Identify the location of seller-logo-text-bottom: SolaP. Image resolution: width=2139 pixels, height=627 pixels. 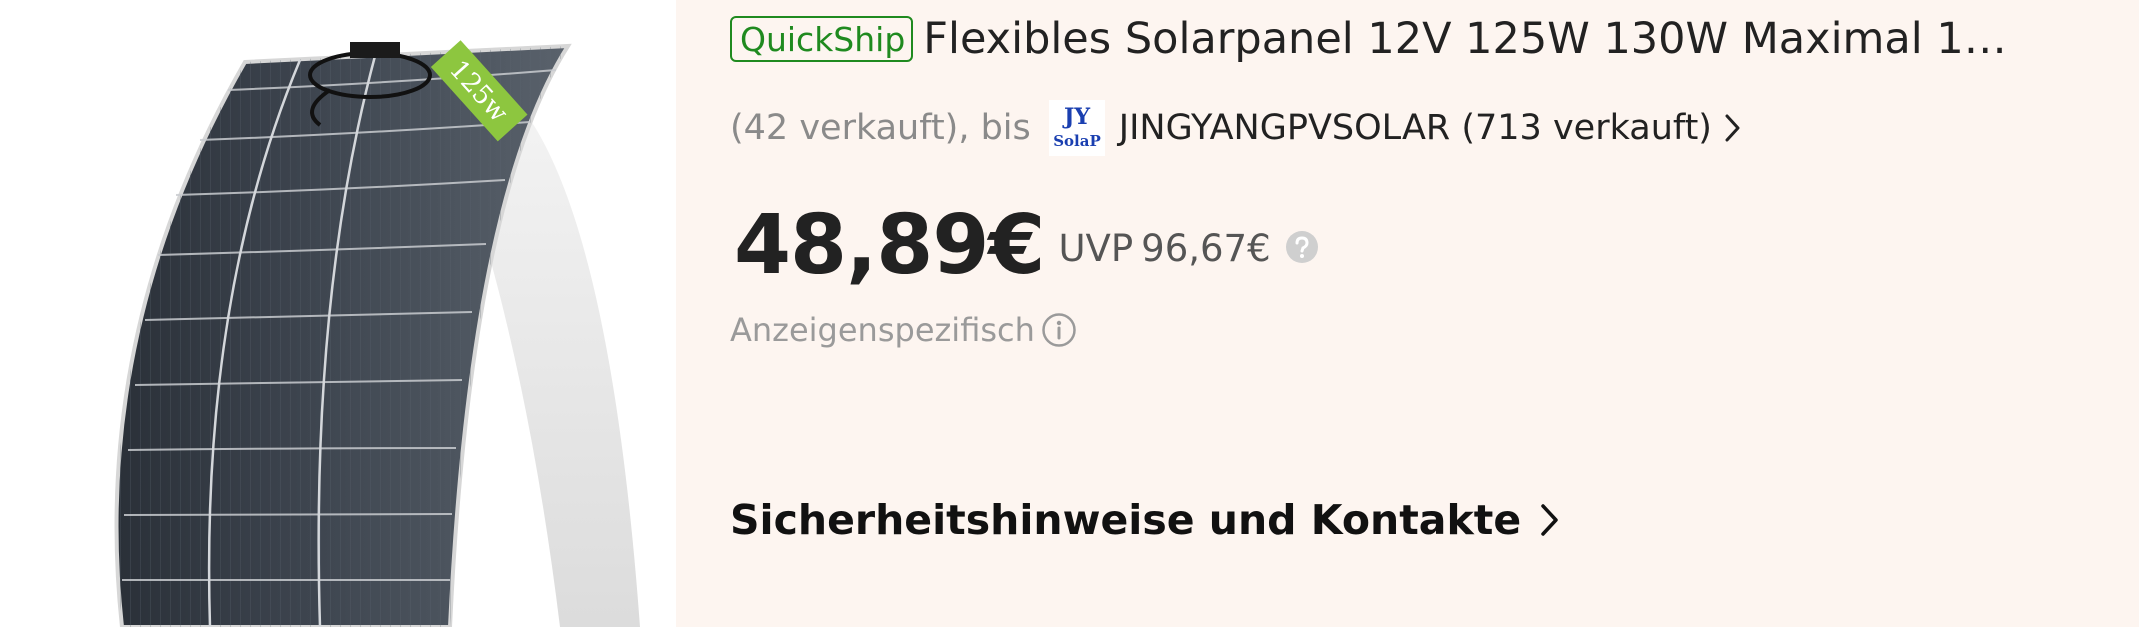
(1077, 141).